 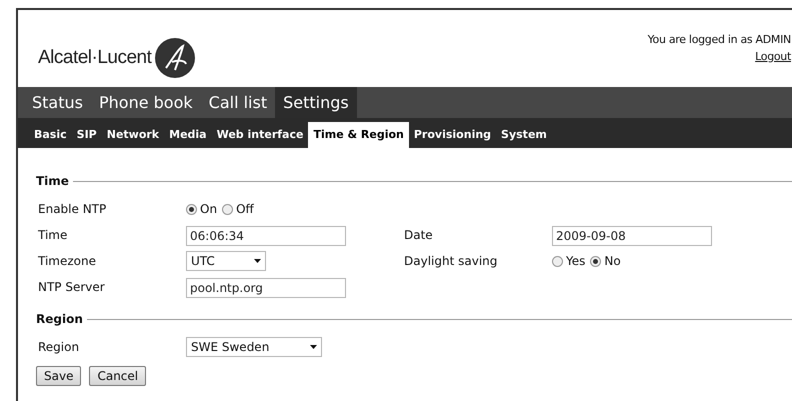 I want to click on form-button: Cancel, so click(x=117, y=376).